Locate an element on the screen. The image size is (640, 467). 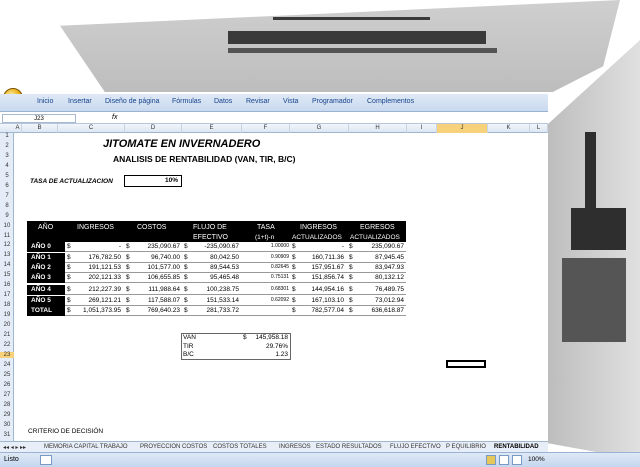
macro-icon is located at coordinates (46, 460).